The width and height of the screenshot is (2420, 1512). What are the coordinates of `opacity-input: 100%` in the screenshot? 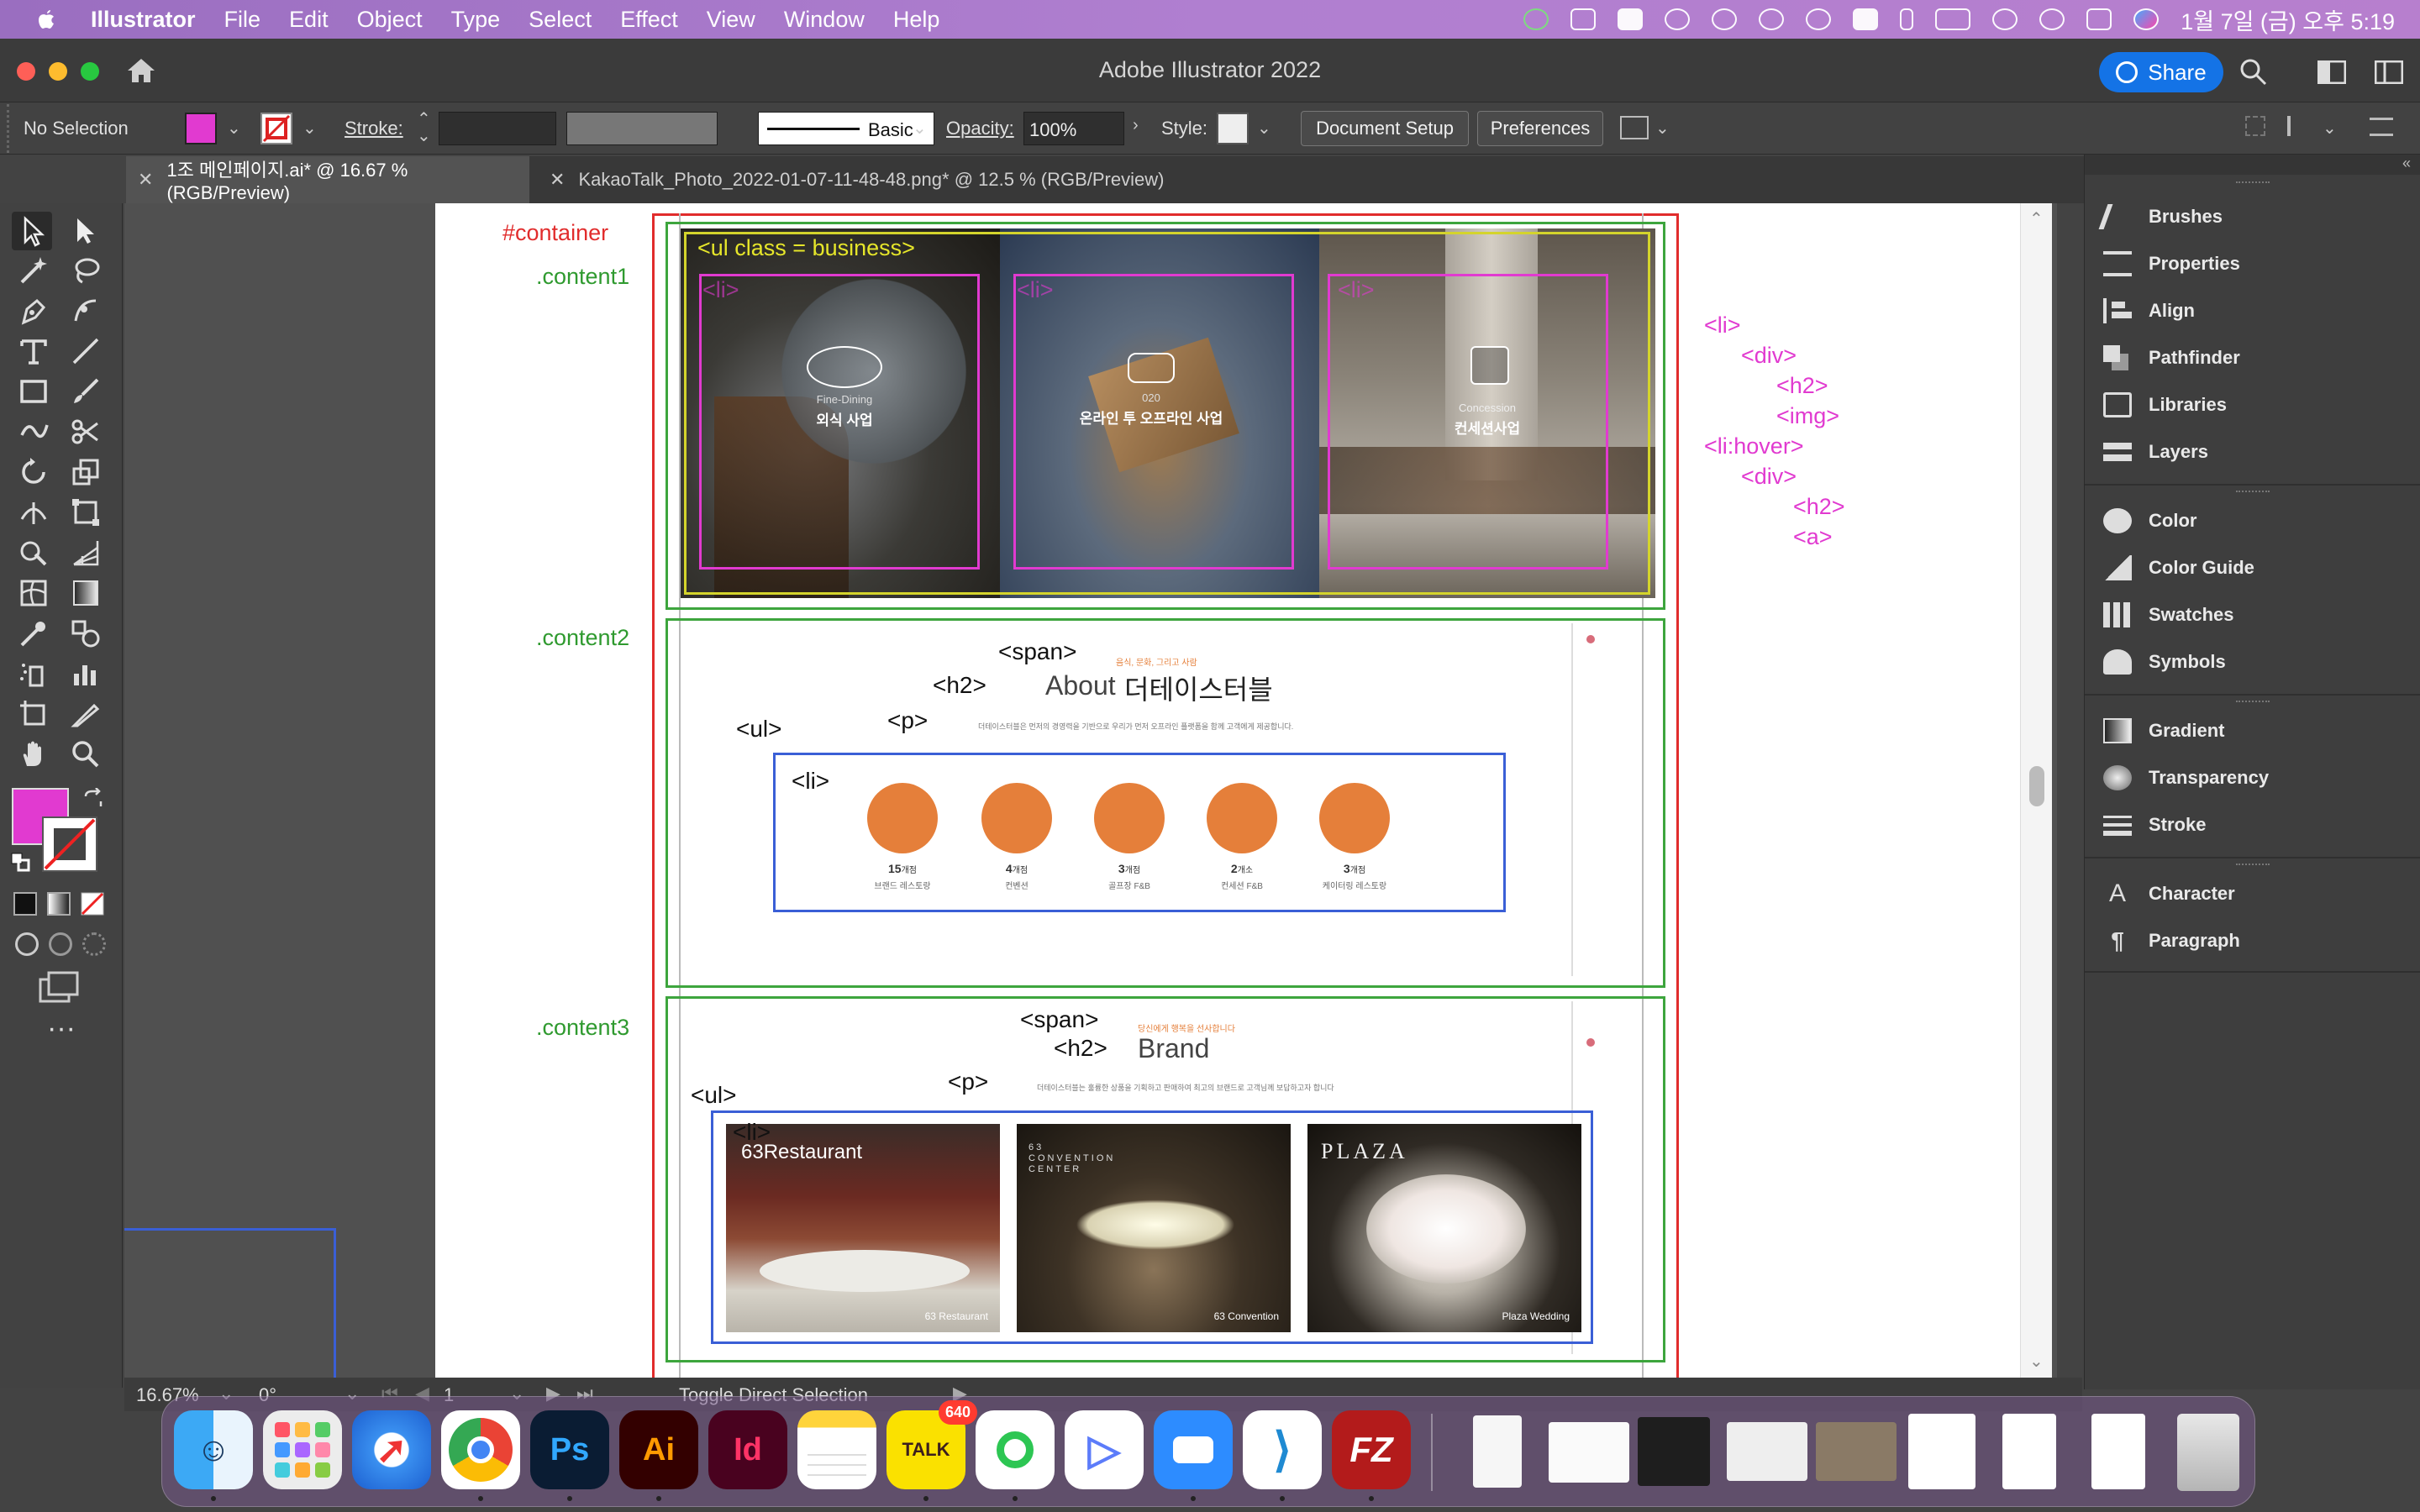 It's located at (1073, 128).